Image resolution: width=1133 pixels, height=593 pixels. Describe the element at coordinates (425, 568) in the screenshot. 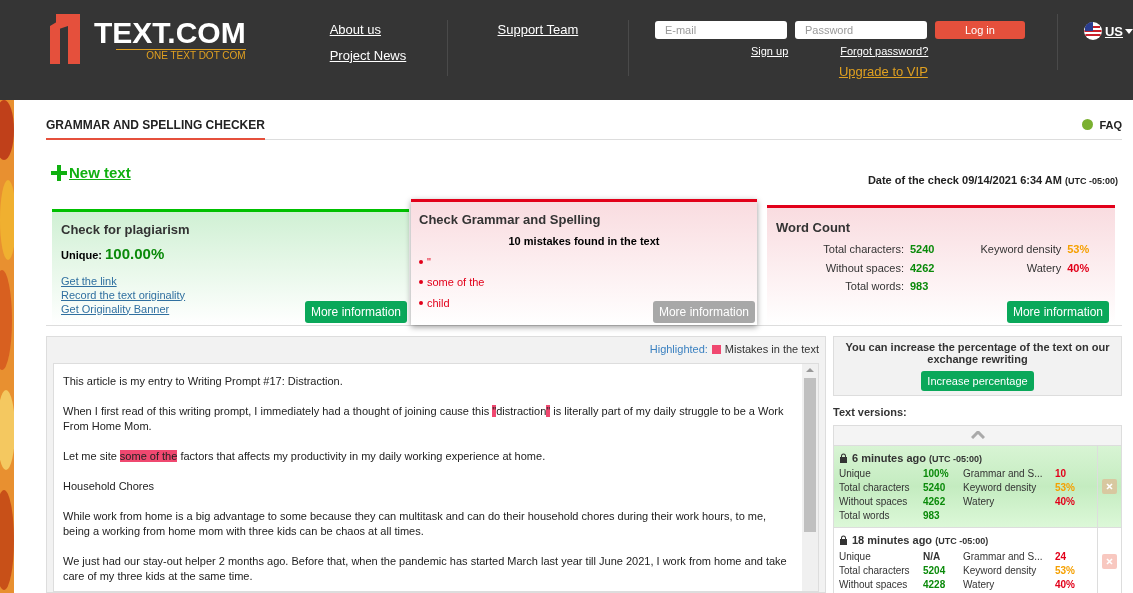

I see `text-paragraph: We just had our stay-out helper 2 months ago. Before that, when the pandemic has started March last year till June 2021, I work from home and take care of my three kids at the same time.` at that location.